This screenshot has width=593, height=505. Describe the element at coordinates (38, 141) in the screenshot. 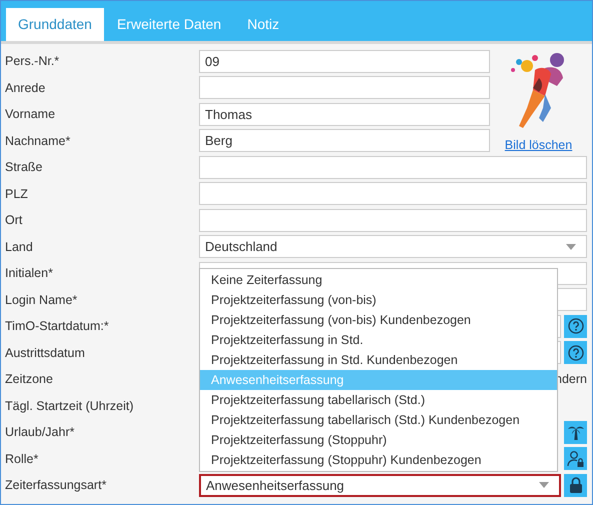

I see `field-label: Nachname*` at that location.